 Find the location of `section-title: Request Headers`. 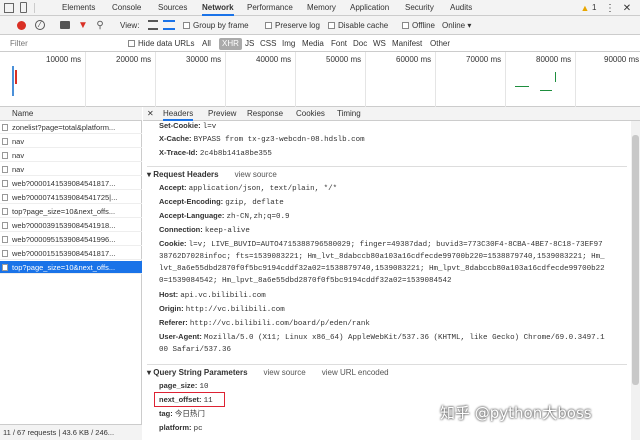

section-title: Request Headers is located at coordinates (186, 174).